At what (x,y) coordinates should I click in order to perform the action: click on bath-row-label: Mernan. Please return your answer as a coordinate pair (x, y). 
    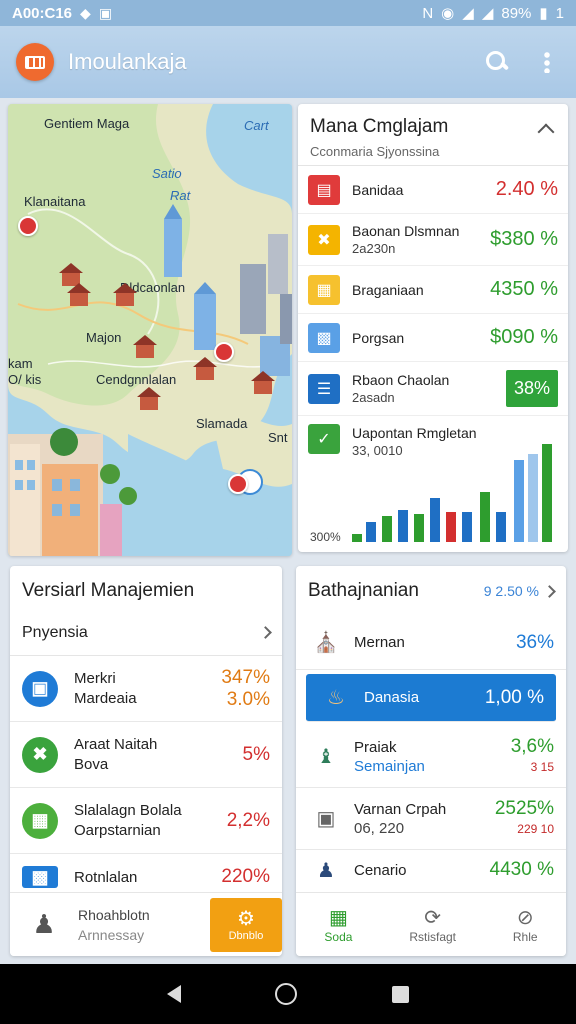
    Looking at the image, I should click on (379, 642).